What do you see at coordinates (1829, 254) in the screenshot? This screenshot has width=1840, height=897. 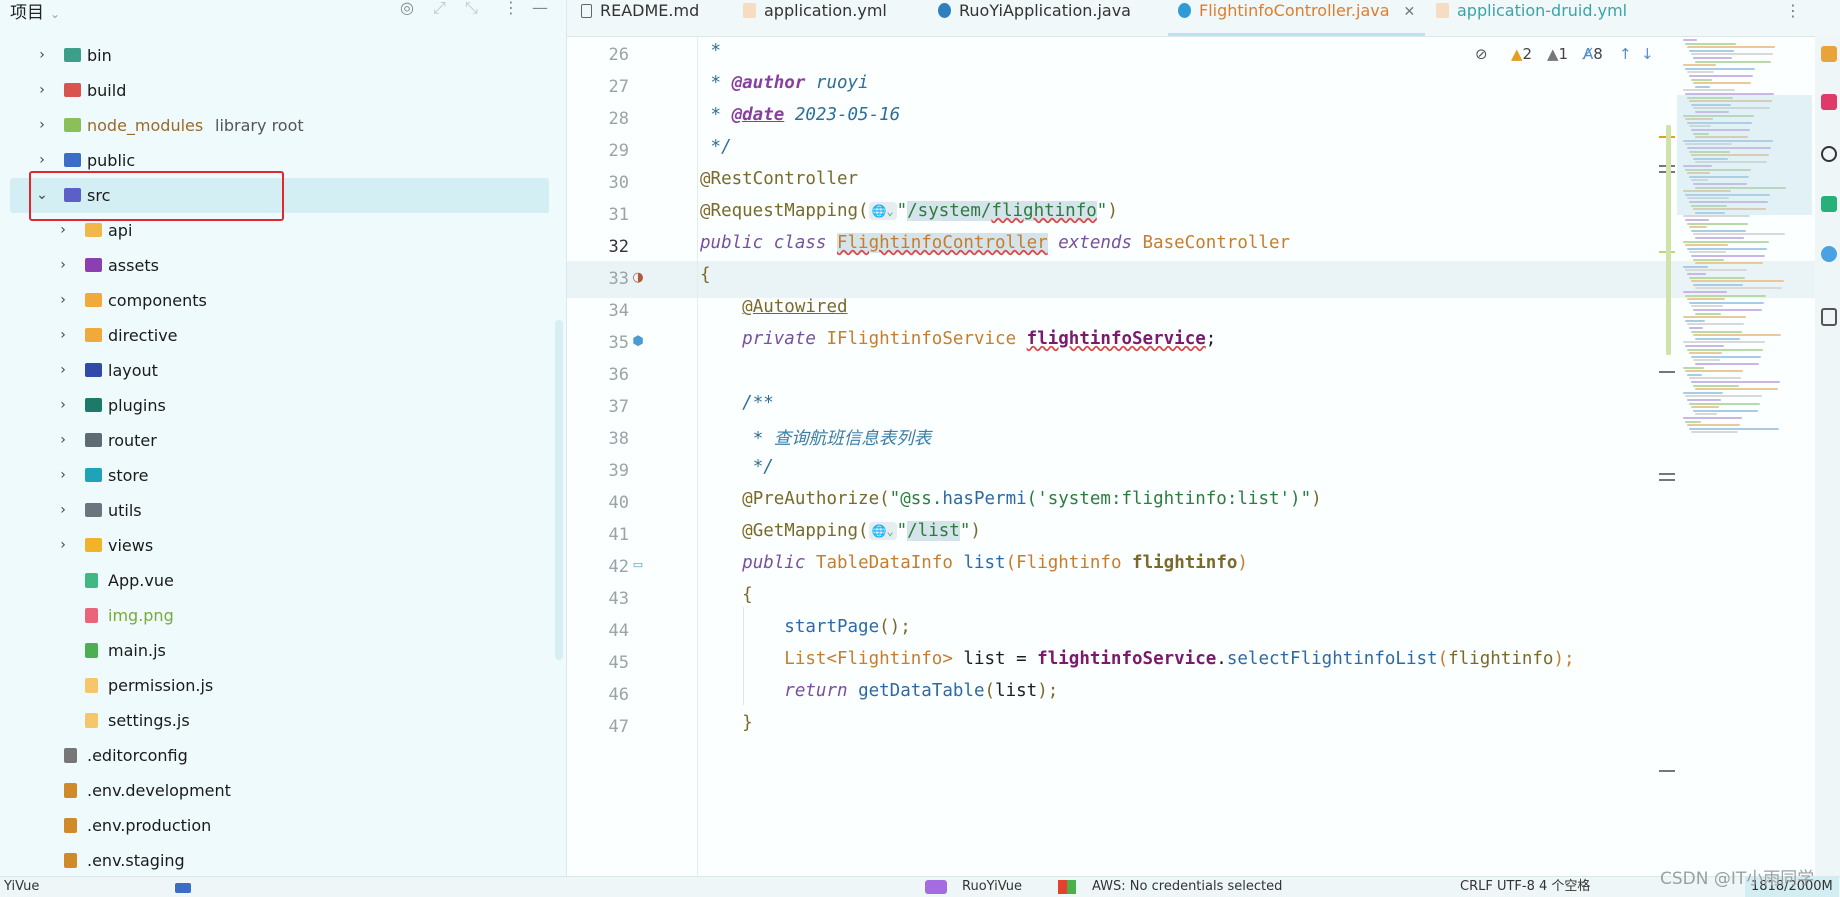 I see `cloud-icon` at bounding box center [1829, 254].